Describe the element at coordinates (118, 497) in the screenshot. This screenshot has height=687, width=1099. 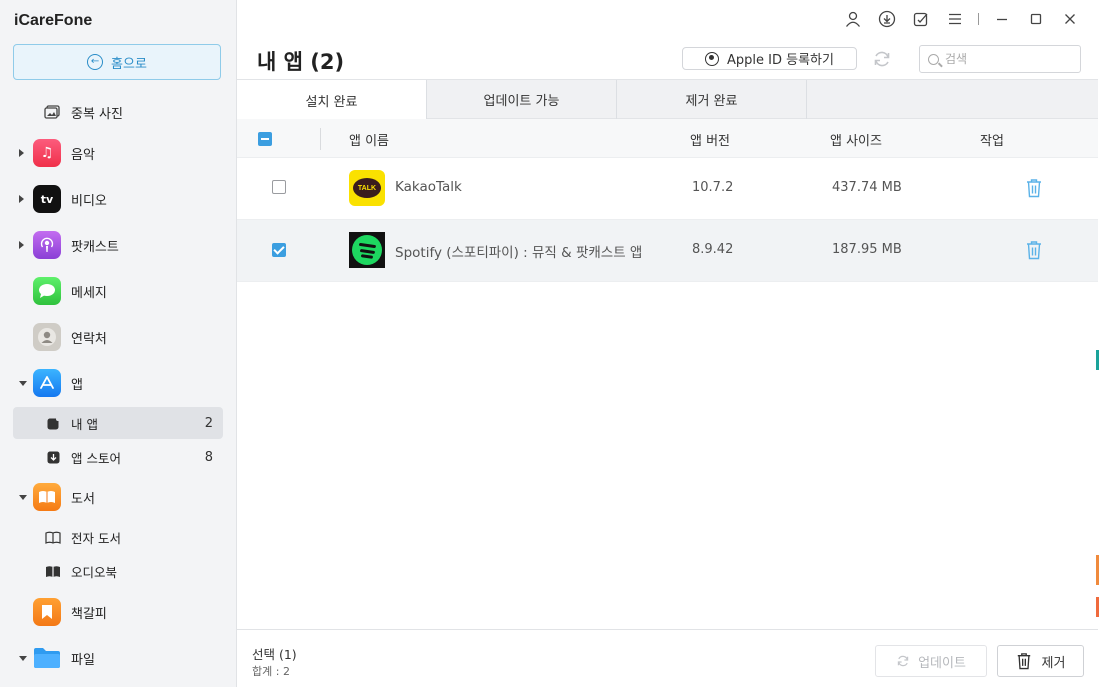
I see `sidebar-item-books: 도서` at that location.